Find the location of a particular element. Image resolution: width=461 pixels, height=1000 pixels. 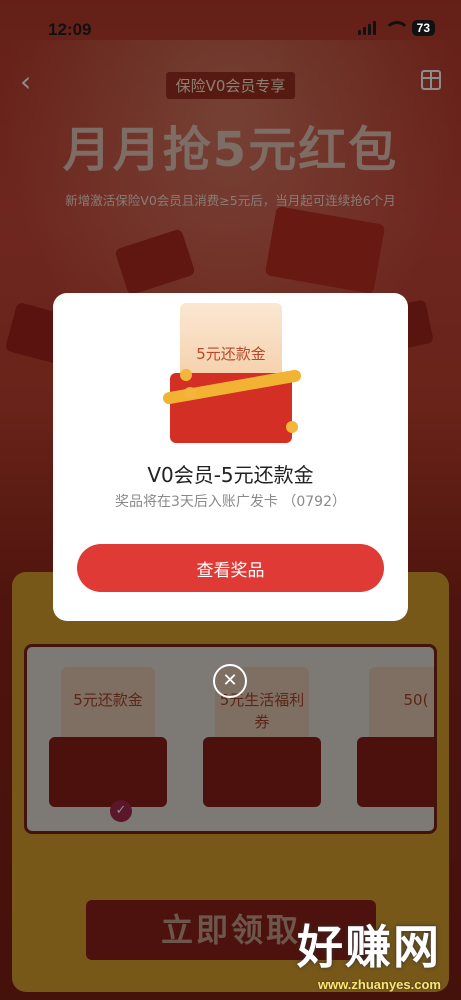

close-icon: ✕ is located at coordinates (230, 681).